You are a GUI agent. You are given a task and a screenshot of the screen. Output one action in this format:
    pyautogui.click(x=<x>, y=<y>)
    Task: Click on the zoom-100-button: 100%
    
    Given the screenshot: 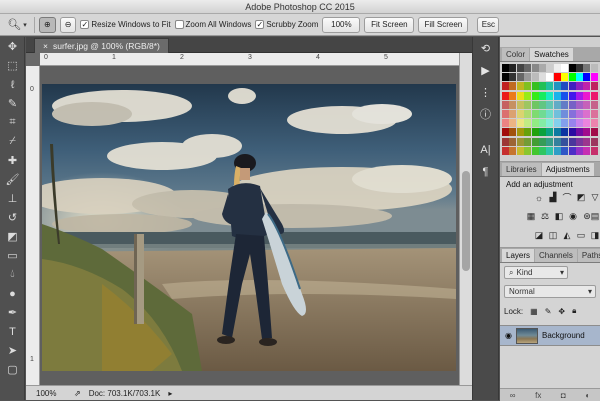 What is the action you would take?
    pyautogui.click(x=341, y=24)
    